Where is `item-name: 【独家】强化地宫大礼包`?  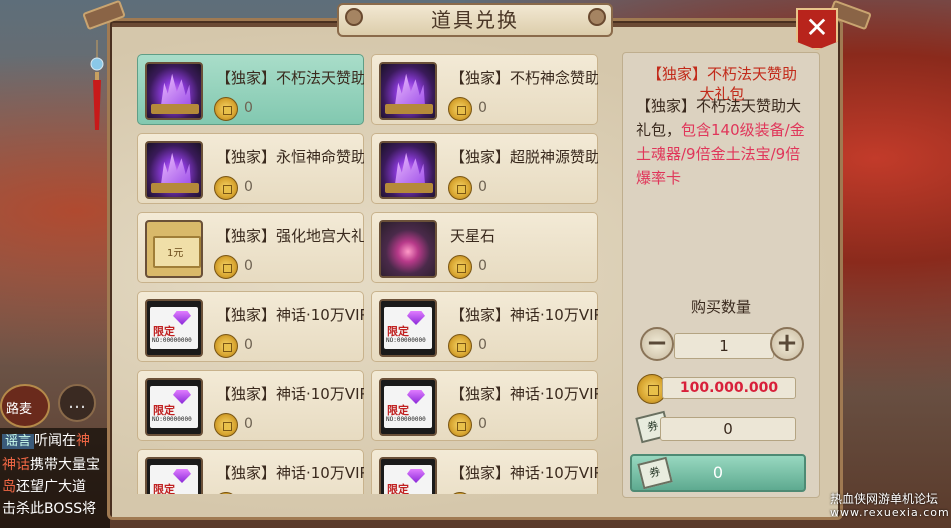
item-name: 【独家】强化地宫大礼包 is located at coordinates (290, 236).